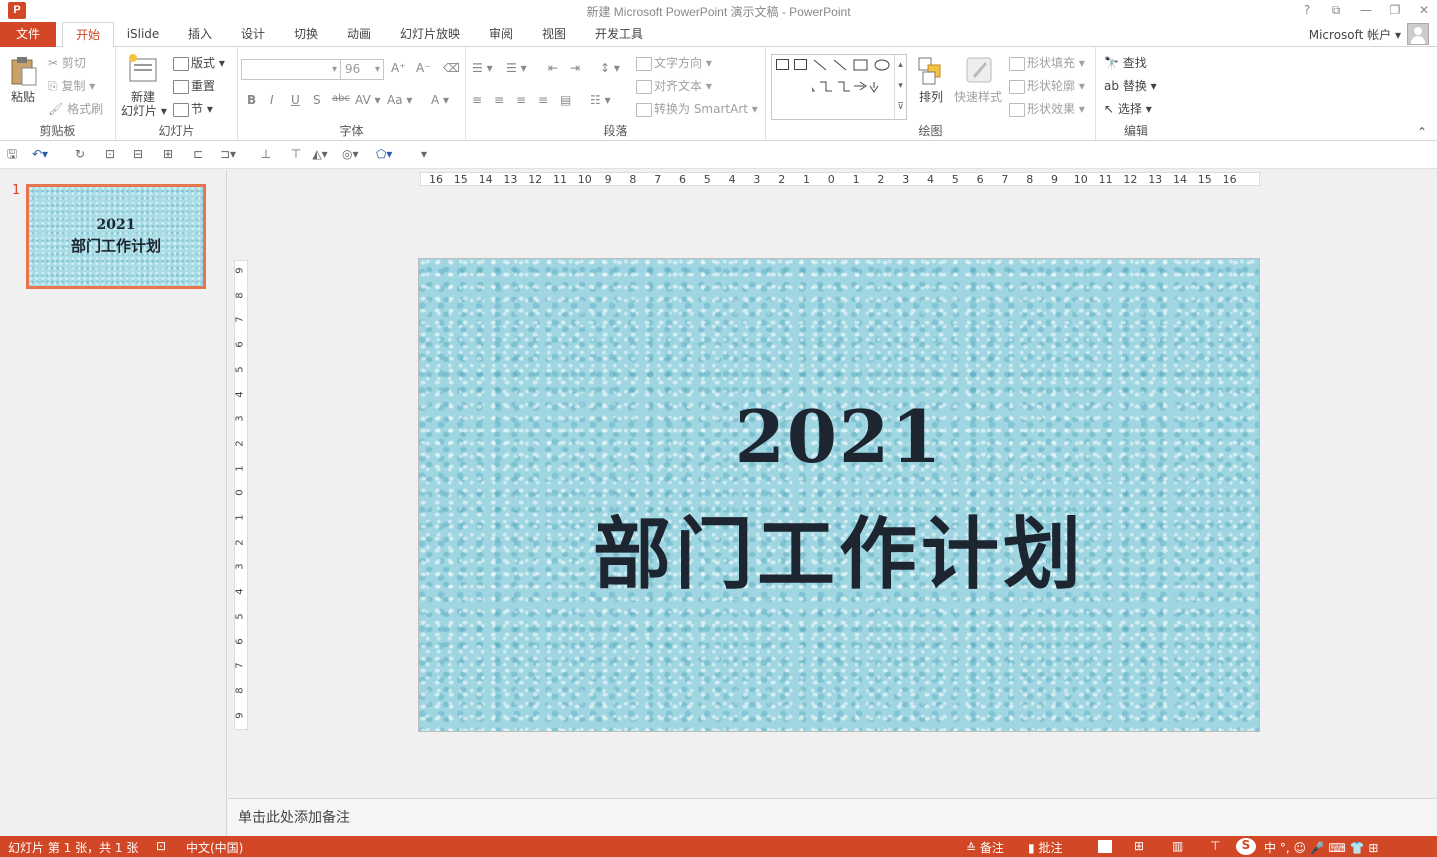 Image resolution: width=1437 pixels, height=857 pixels. Describe the element at coordinates (482, 68) in the screenshot. I see `bullets-icon: ☰ ▾` at that location.